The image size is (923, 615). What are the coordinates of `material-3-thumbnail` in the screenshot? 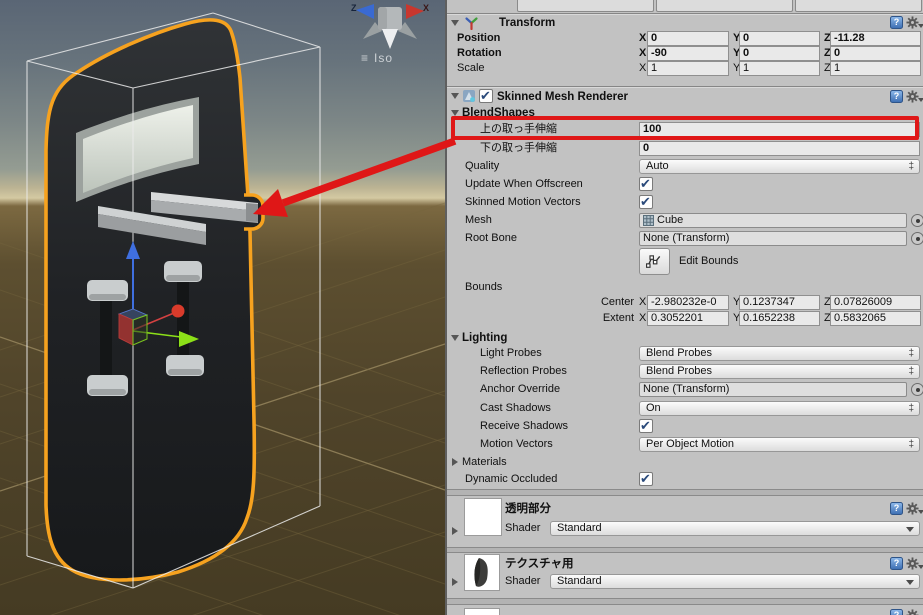 It's located at (482, 611).